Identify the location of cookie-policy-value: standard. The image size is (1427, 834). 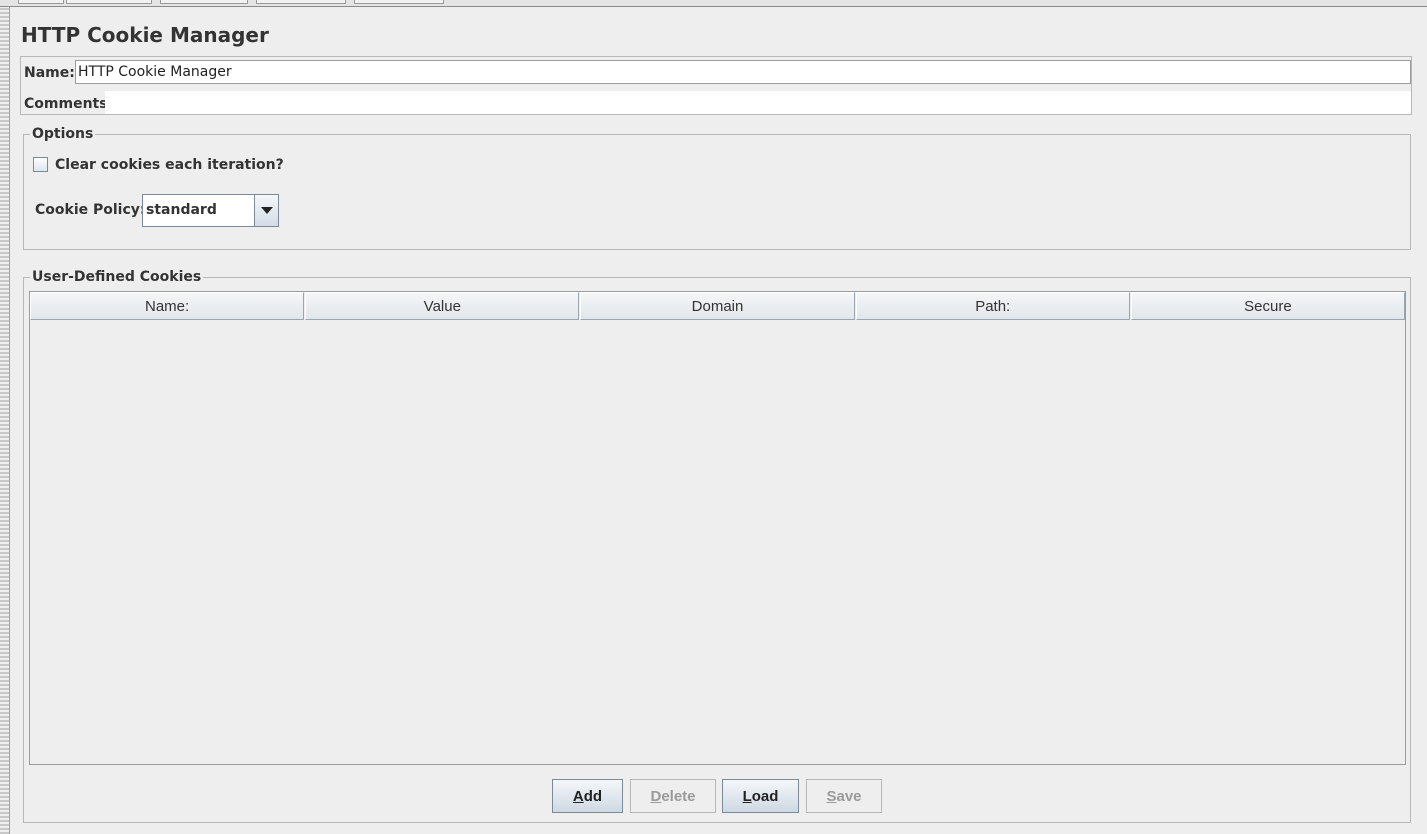
(181, 210).